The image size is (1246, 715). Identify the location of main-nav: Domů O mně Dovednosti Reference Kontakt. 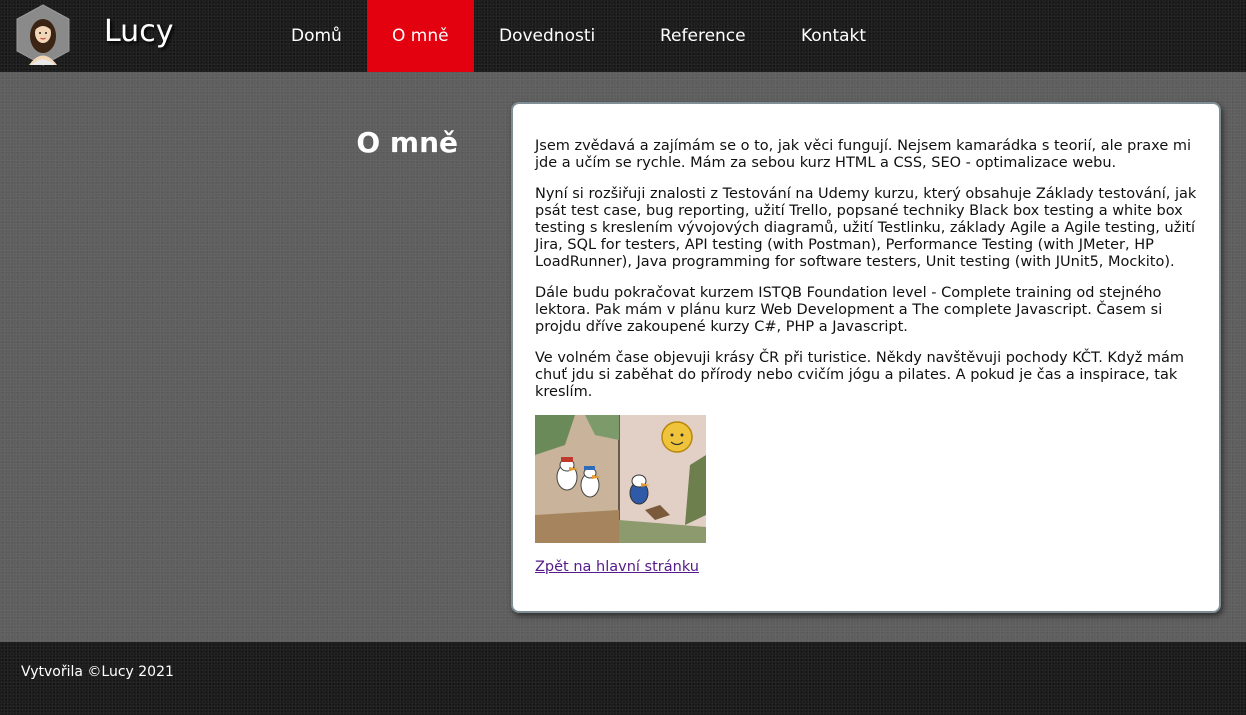
(586, 36).